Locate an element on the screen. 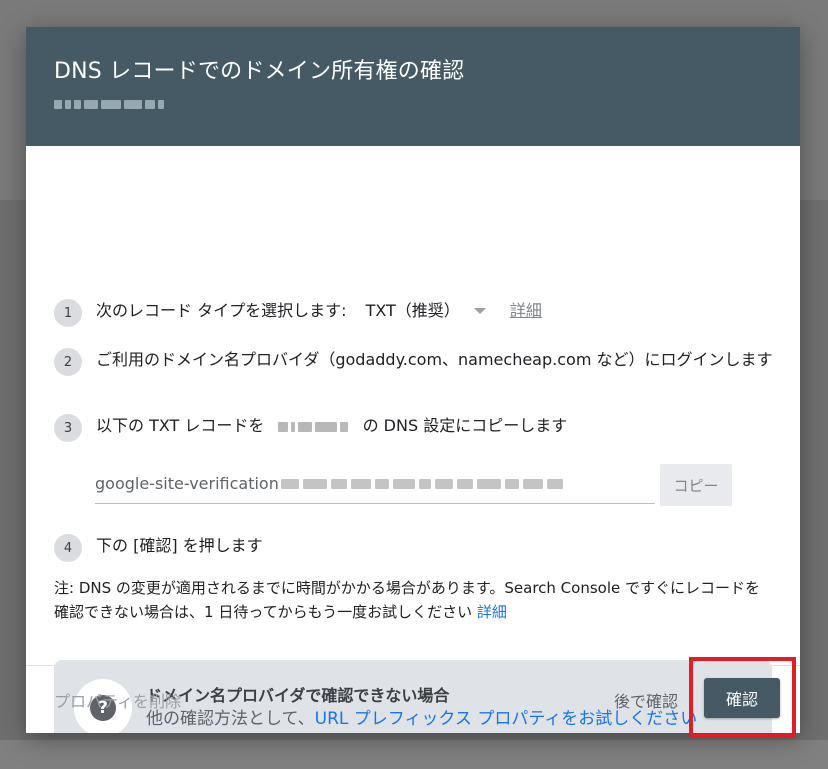 The image size is (828, 769). record-type-select: TXT（推奨） is located at coordinates (413, 310).